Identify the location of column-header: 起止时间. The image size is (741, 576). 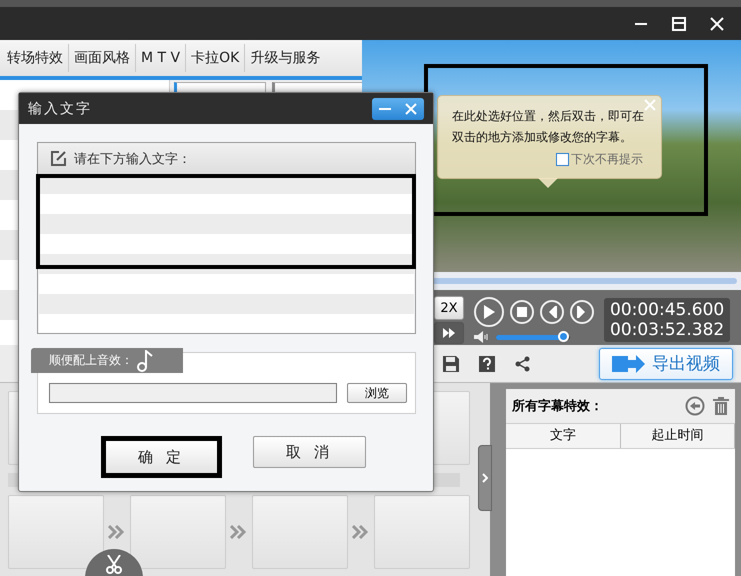
(677, 436).